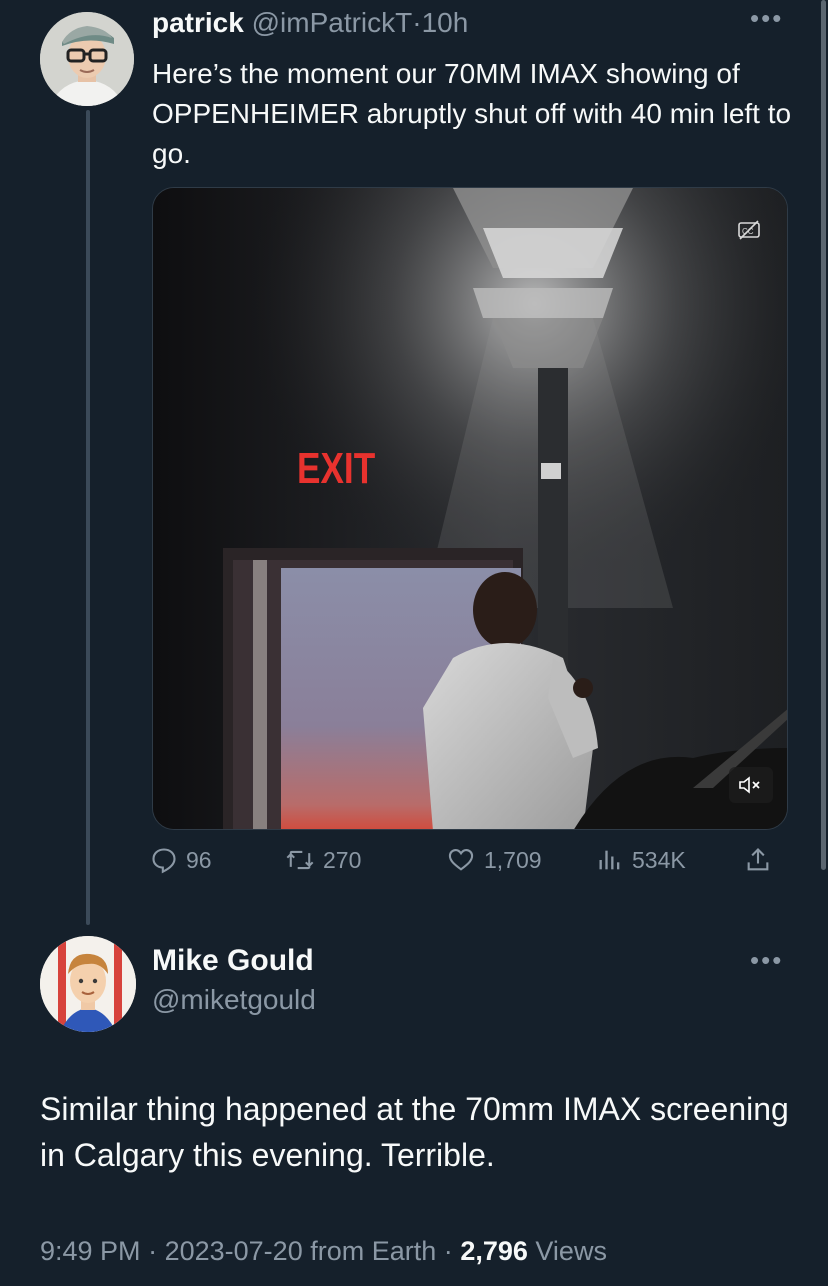 The image size is (828, 1286). Describe the element at coordinates (332, 22) in the screenshot. I see `author-handle: @imPatrickT` at that location.